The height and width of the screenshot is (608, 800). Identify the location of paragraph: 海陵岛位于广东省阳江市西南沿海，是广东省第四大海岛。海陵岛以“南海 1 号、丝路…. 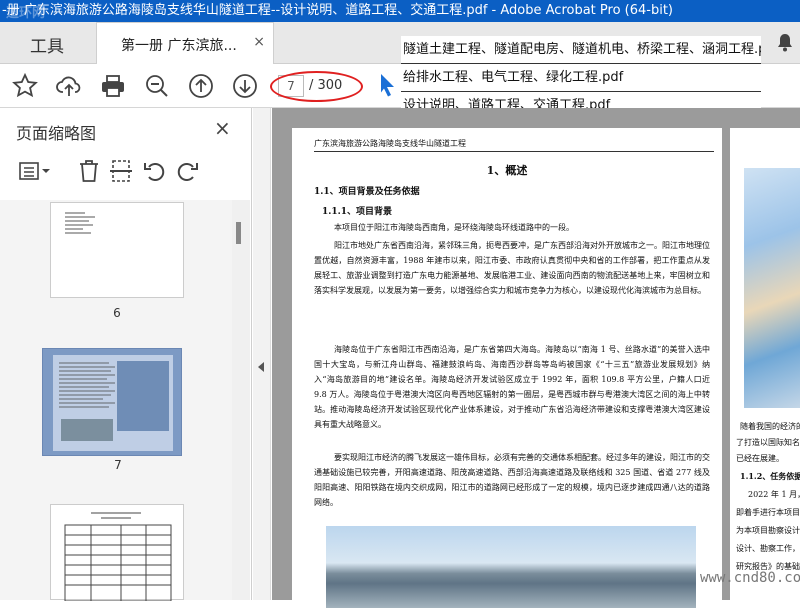
(512, 387).